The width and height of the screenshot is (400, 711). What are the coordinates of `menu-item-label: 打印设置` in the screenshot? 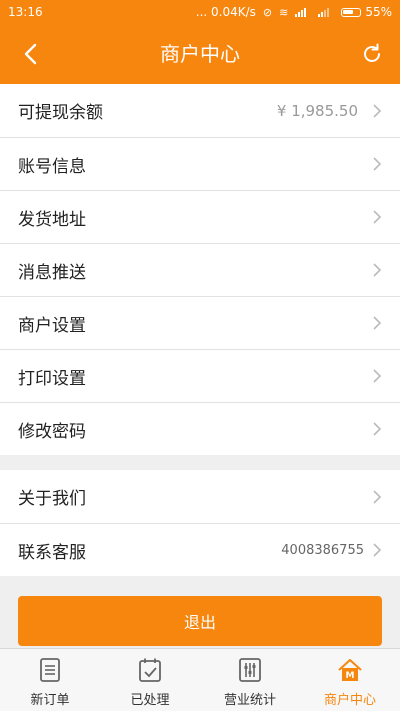 It's located at (52, 378).